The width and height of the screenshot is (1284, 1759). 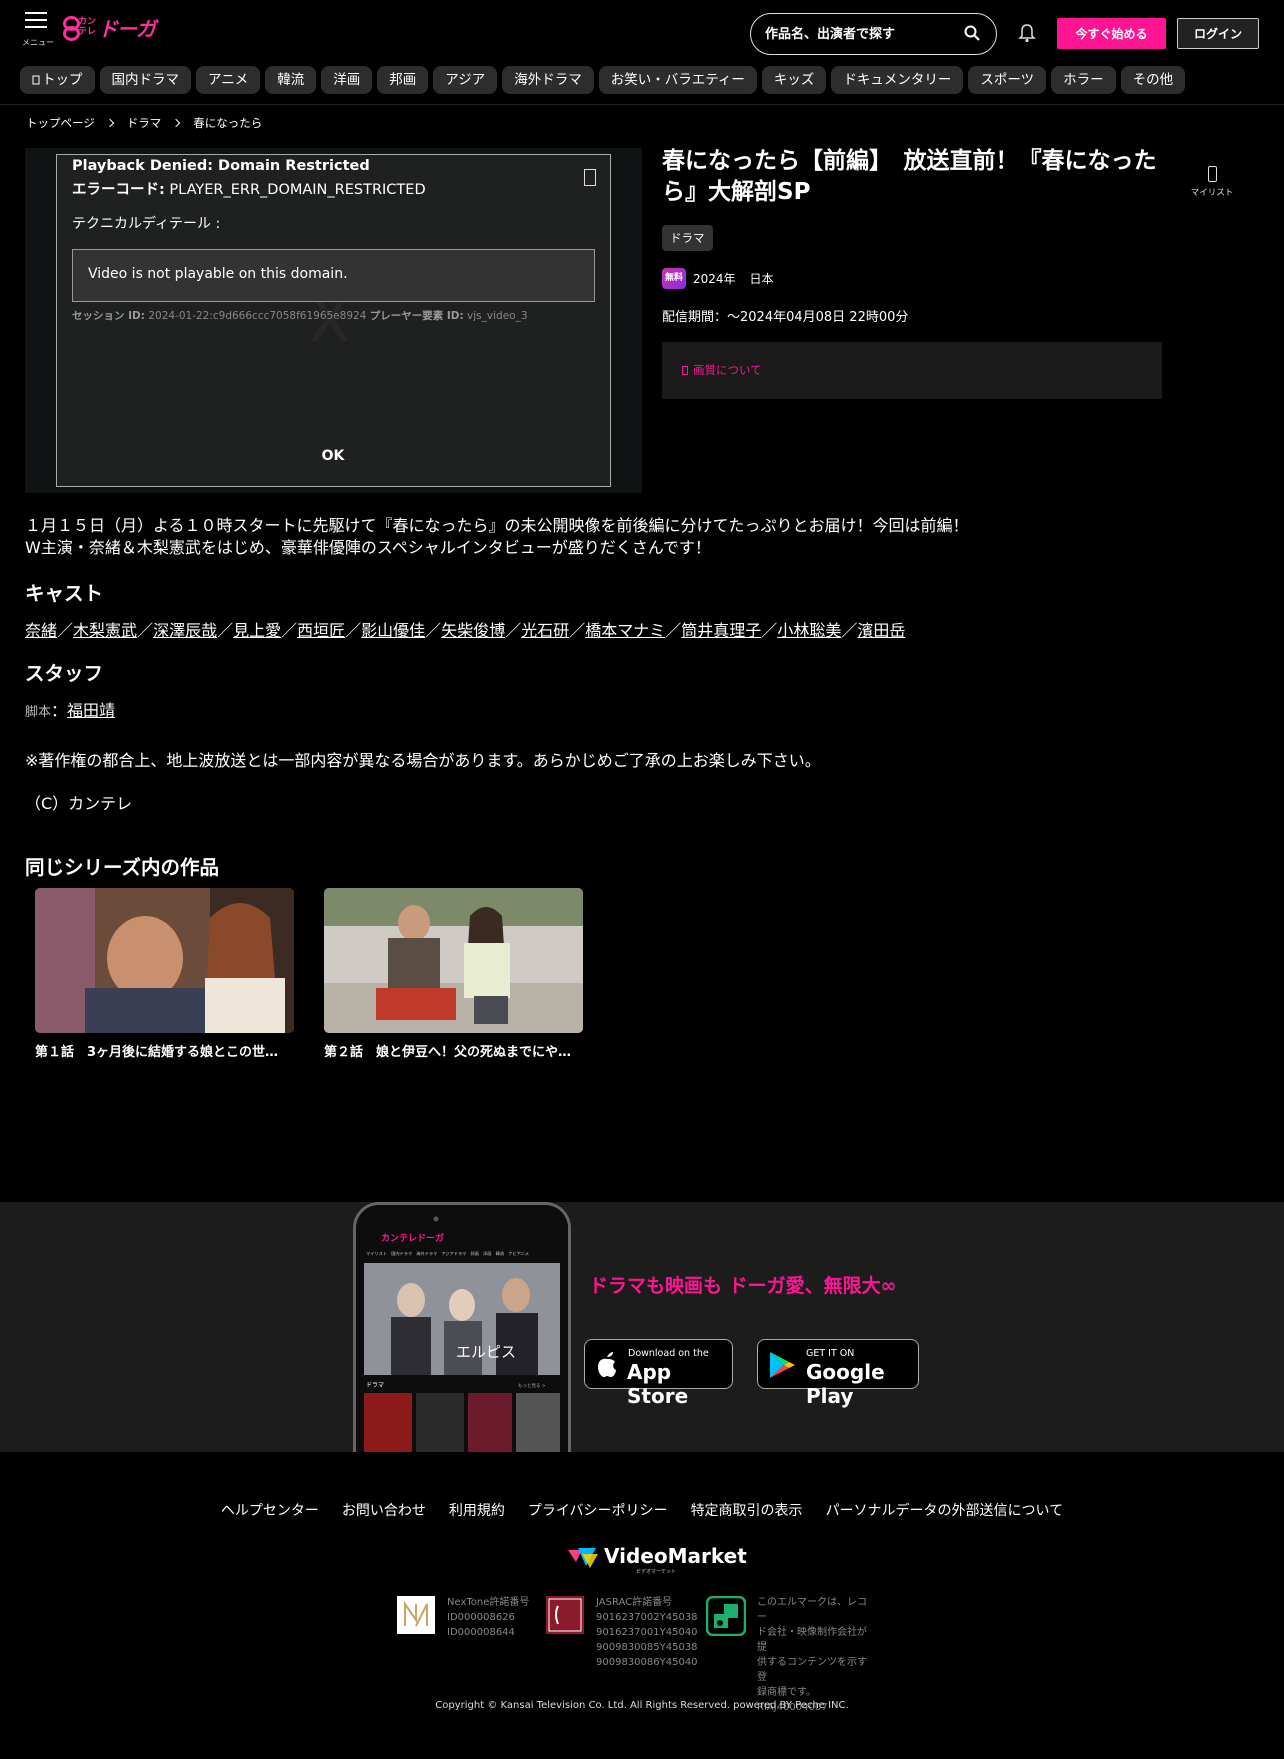 What do you see at coordinates (38, 29) in the screenshot?
I see `menu-button: メニュー` at bounding box center [38, 29].